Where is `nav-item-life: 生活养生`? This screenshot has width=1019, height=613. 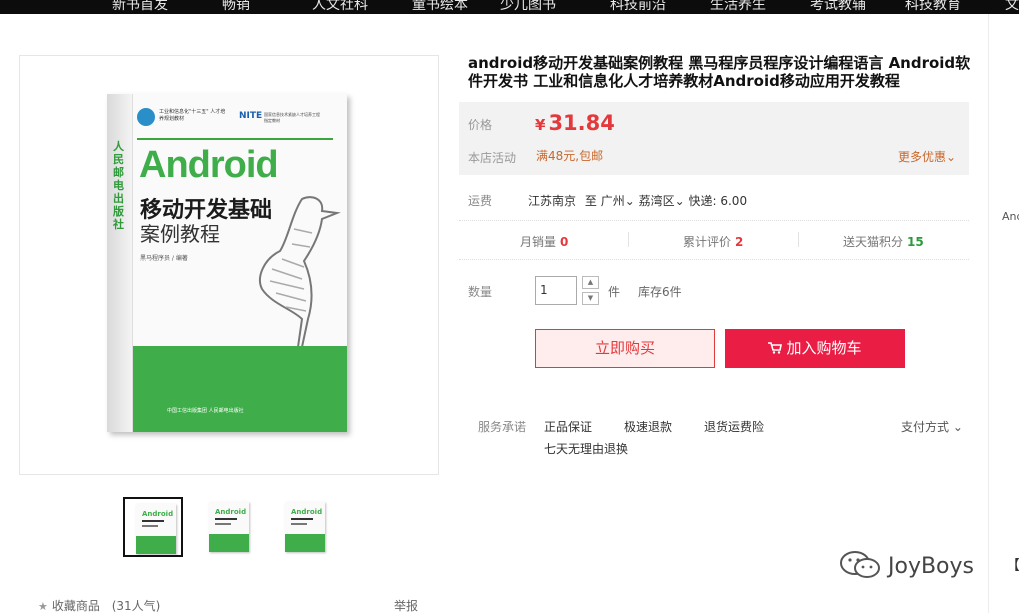
nav-item-life: 生活养生 is located at coordinates (738, 7).